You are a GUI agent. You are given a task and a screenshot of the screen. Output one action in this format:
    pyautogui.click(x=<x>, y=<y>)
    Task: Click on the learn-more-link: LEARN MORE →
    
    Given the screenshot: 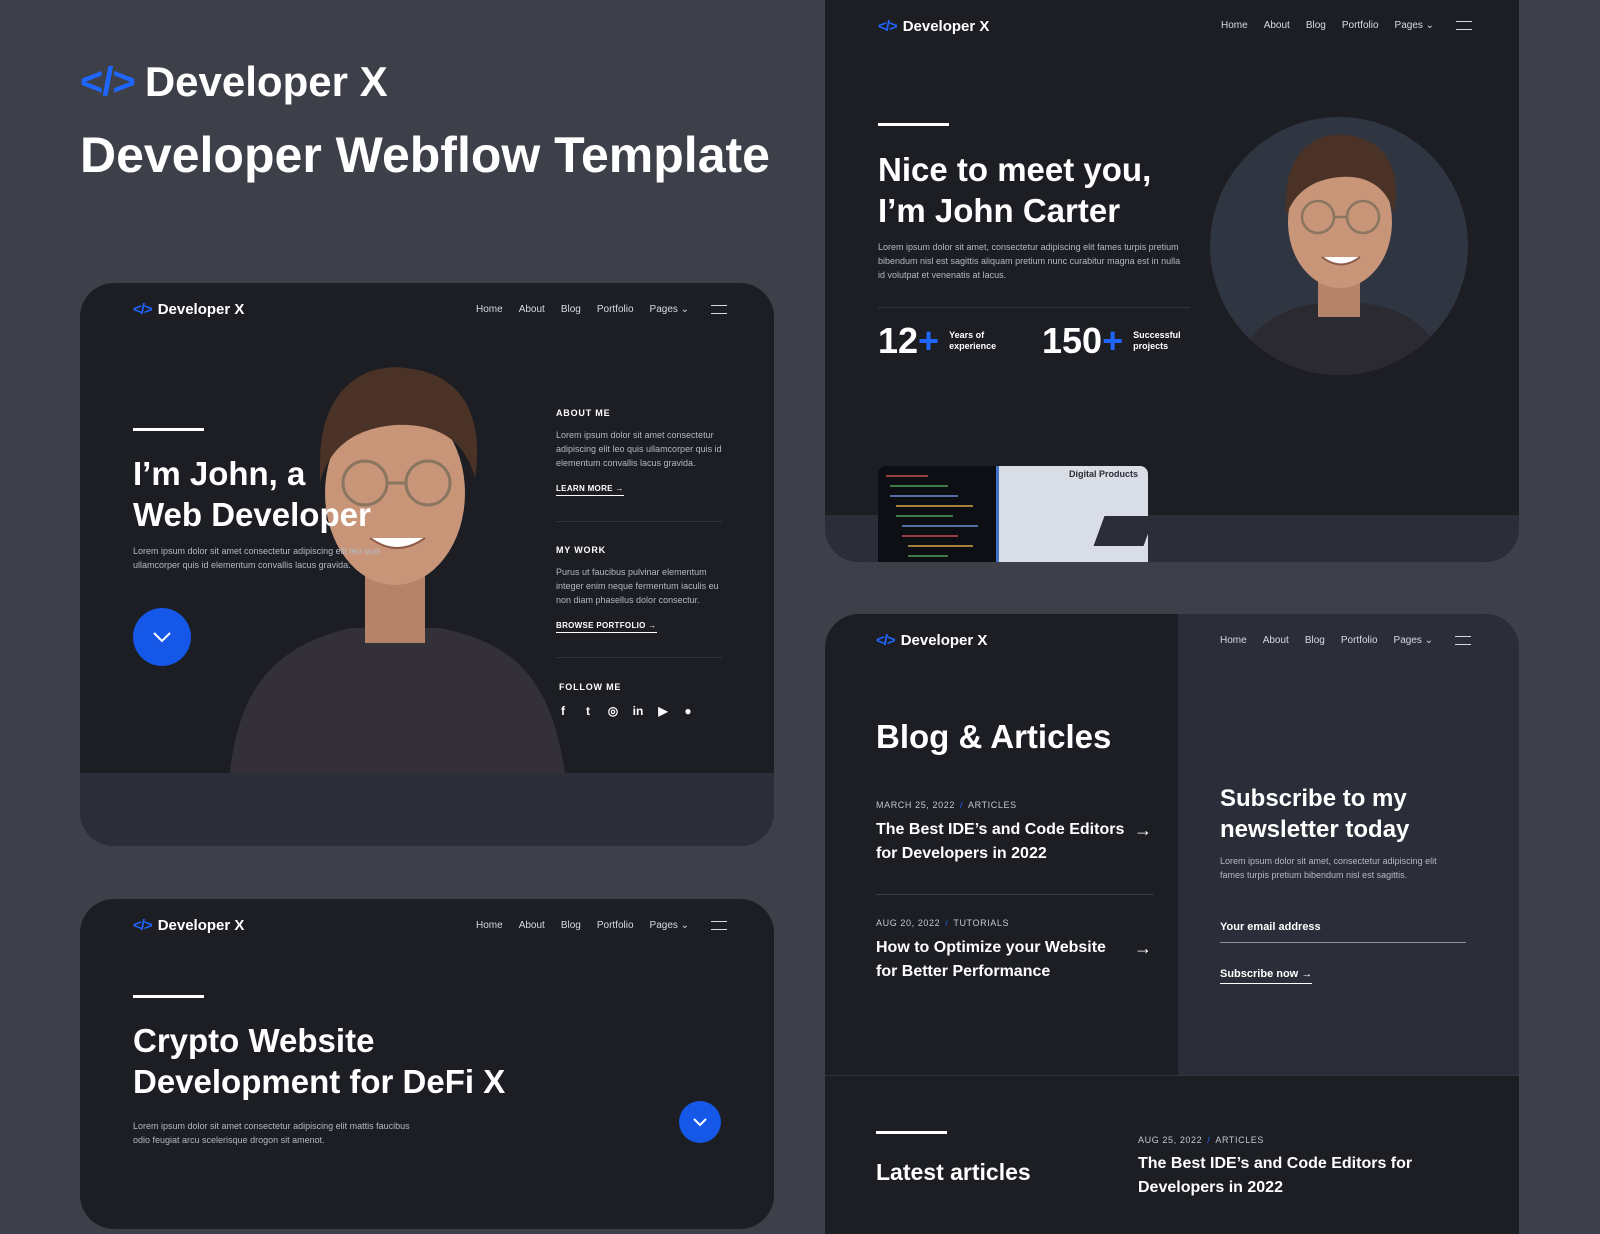 What is the action you would take?
    pyautogui.click(x=590, y=490)
    